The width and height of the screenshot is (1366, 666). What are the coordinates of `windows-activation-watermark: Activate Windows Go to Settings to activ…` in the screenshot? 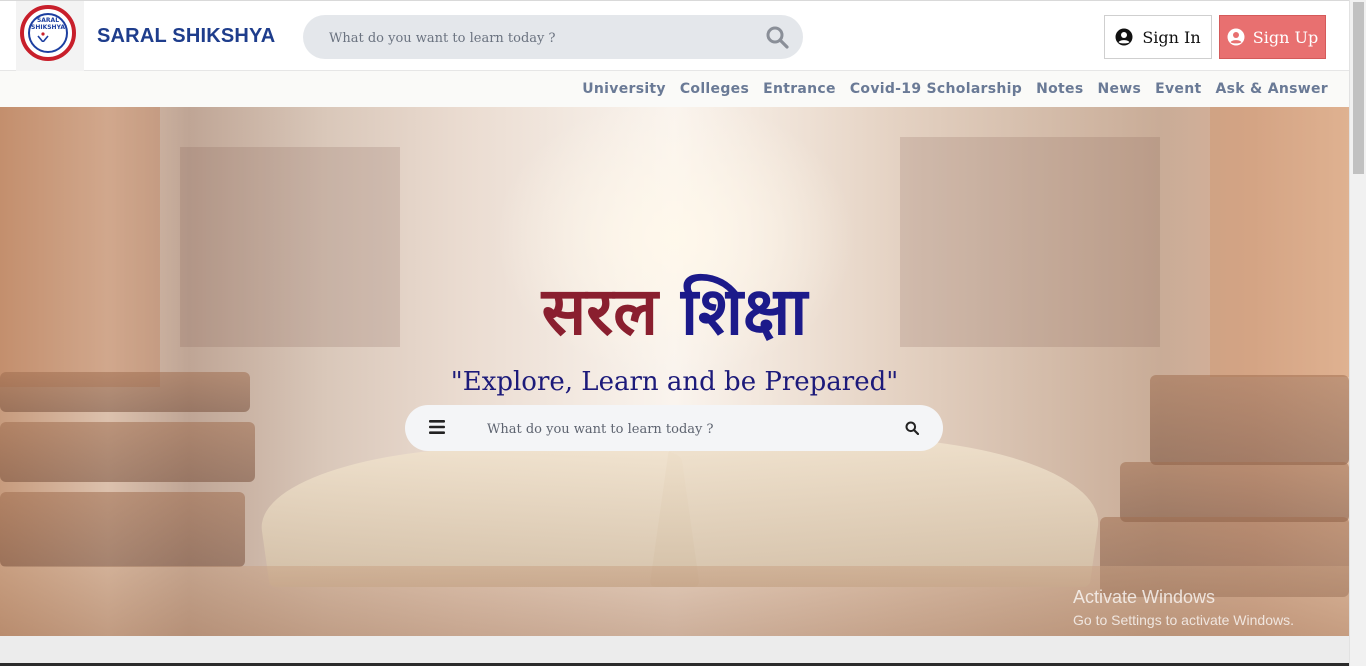 It's located at (1183, 607).